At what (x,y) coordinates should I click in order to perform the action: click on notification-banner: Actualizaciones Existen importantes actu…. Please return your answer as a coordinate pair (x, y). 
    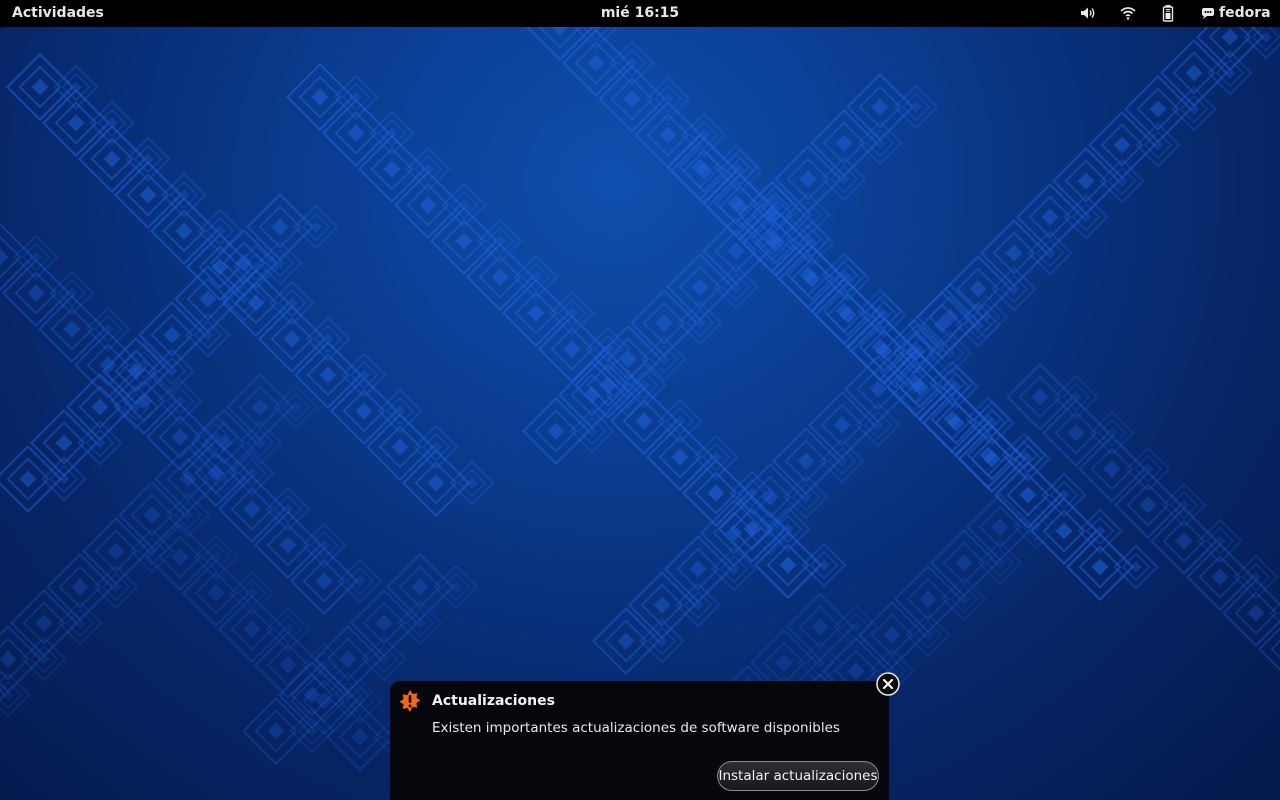
    Looking at the image, I should click on (639, 740).